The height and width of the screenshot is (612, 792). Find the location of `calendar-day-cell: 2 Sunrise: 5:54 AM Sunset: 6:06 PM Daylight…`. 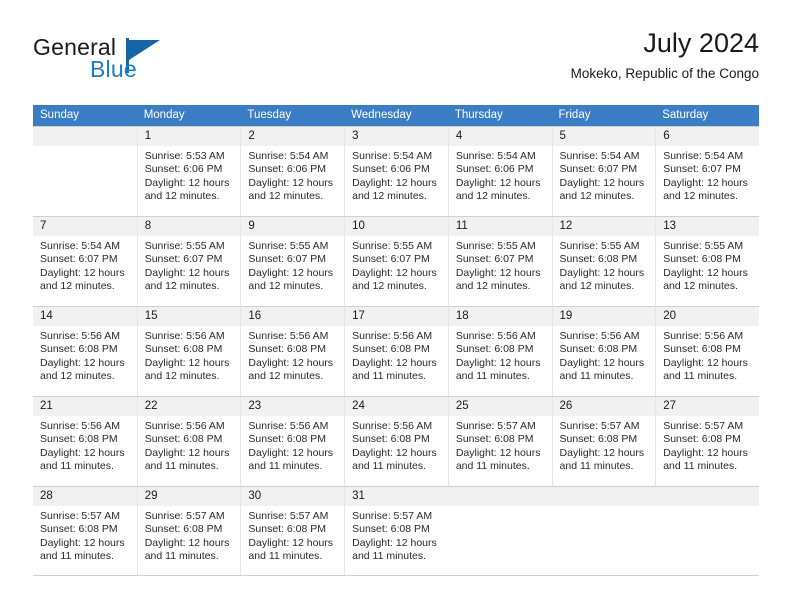

calendar-day-cell: 2 Sunrise: 5:54 AM Sunset: 6:06 PM Daylight… is located at coordinates (292, 171).